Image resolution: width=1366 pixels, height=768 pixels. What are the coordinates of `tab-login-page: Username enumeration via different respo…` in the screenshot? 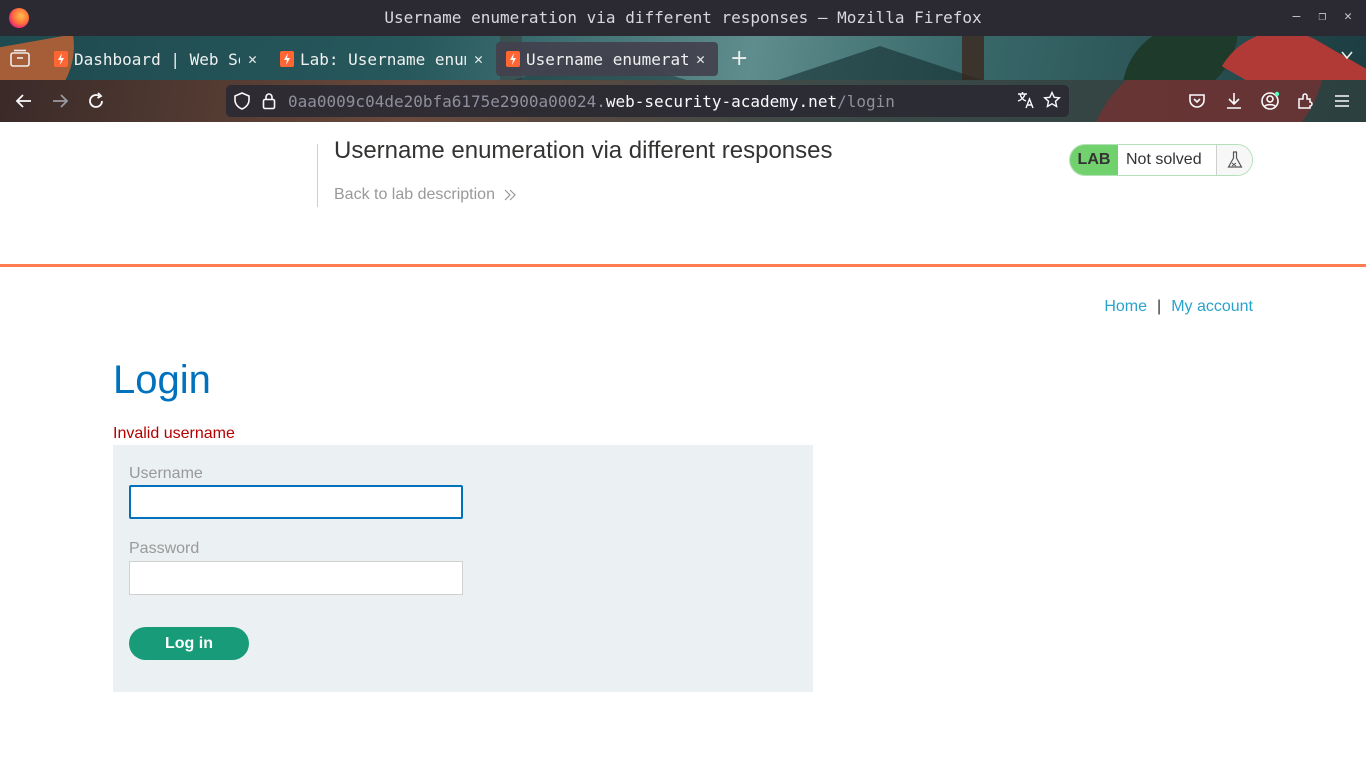 It's located at (607, 59).